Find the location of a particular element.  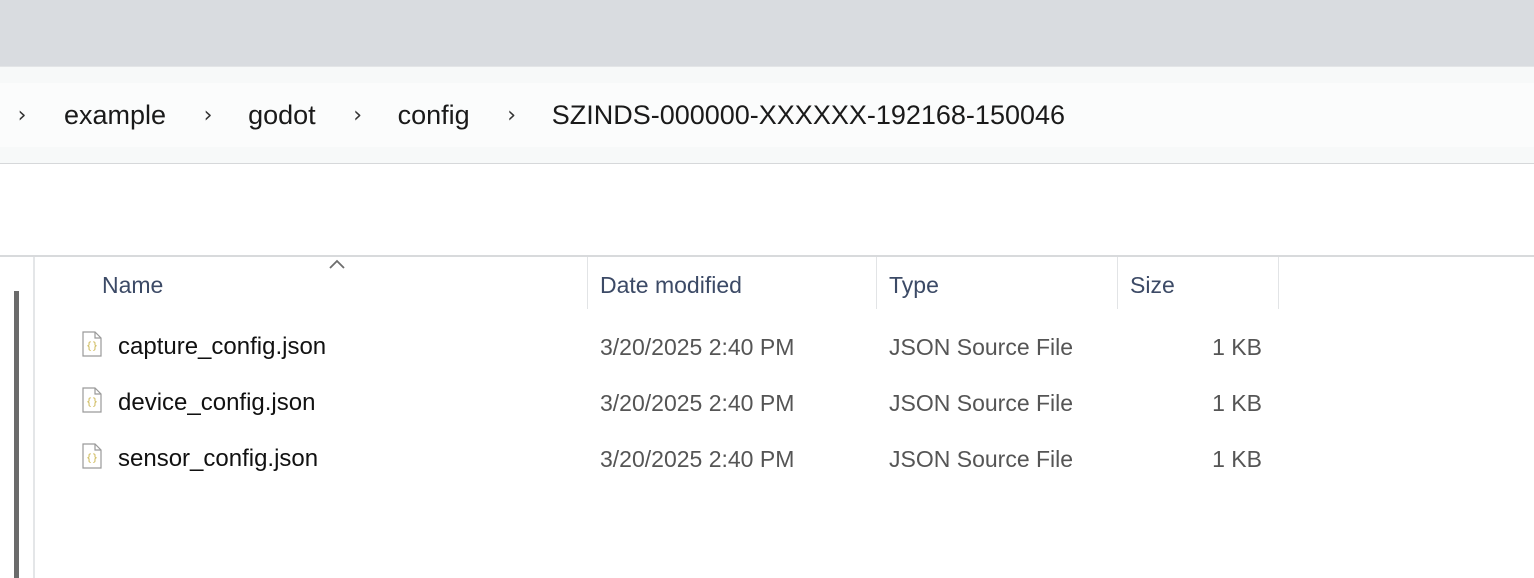

breadcrumb-item-example: example is located at coordinates (116, 115).